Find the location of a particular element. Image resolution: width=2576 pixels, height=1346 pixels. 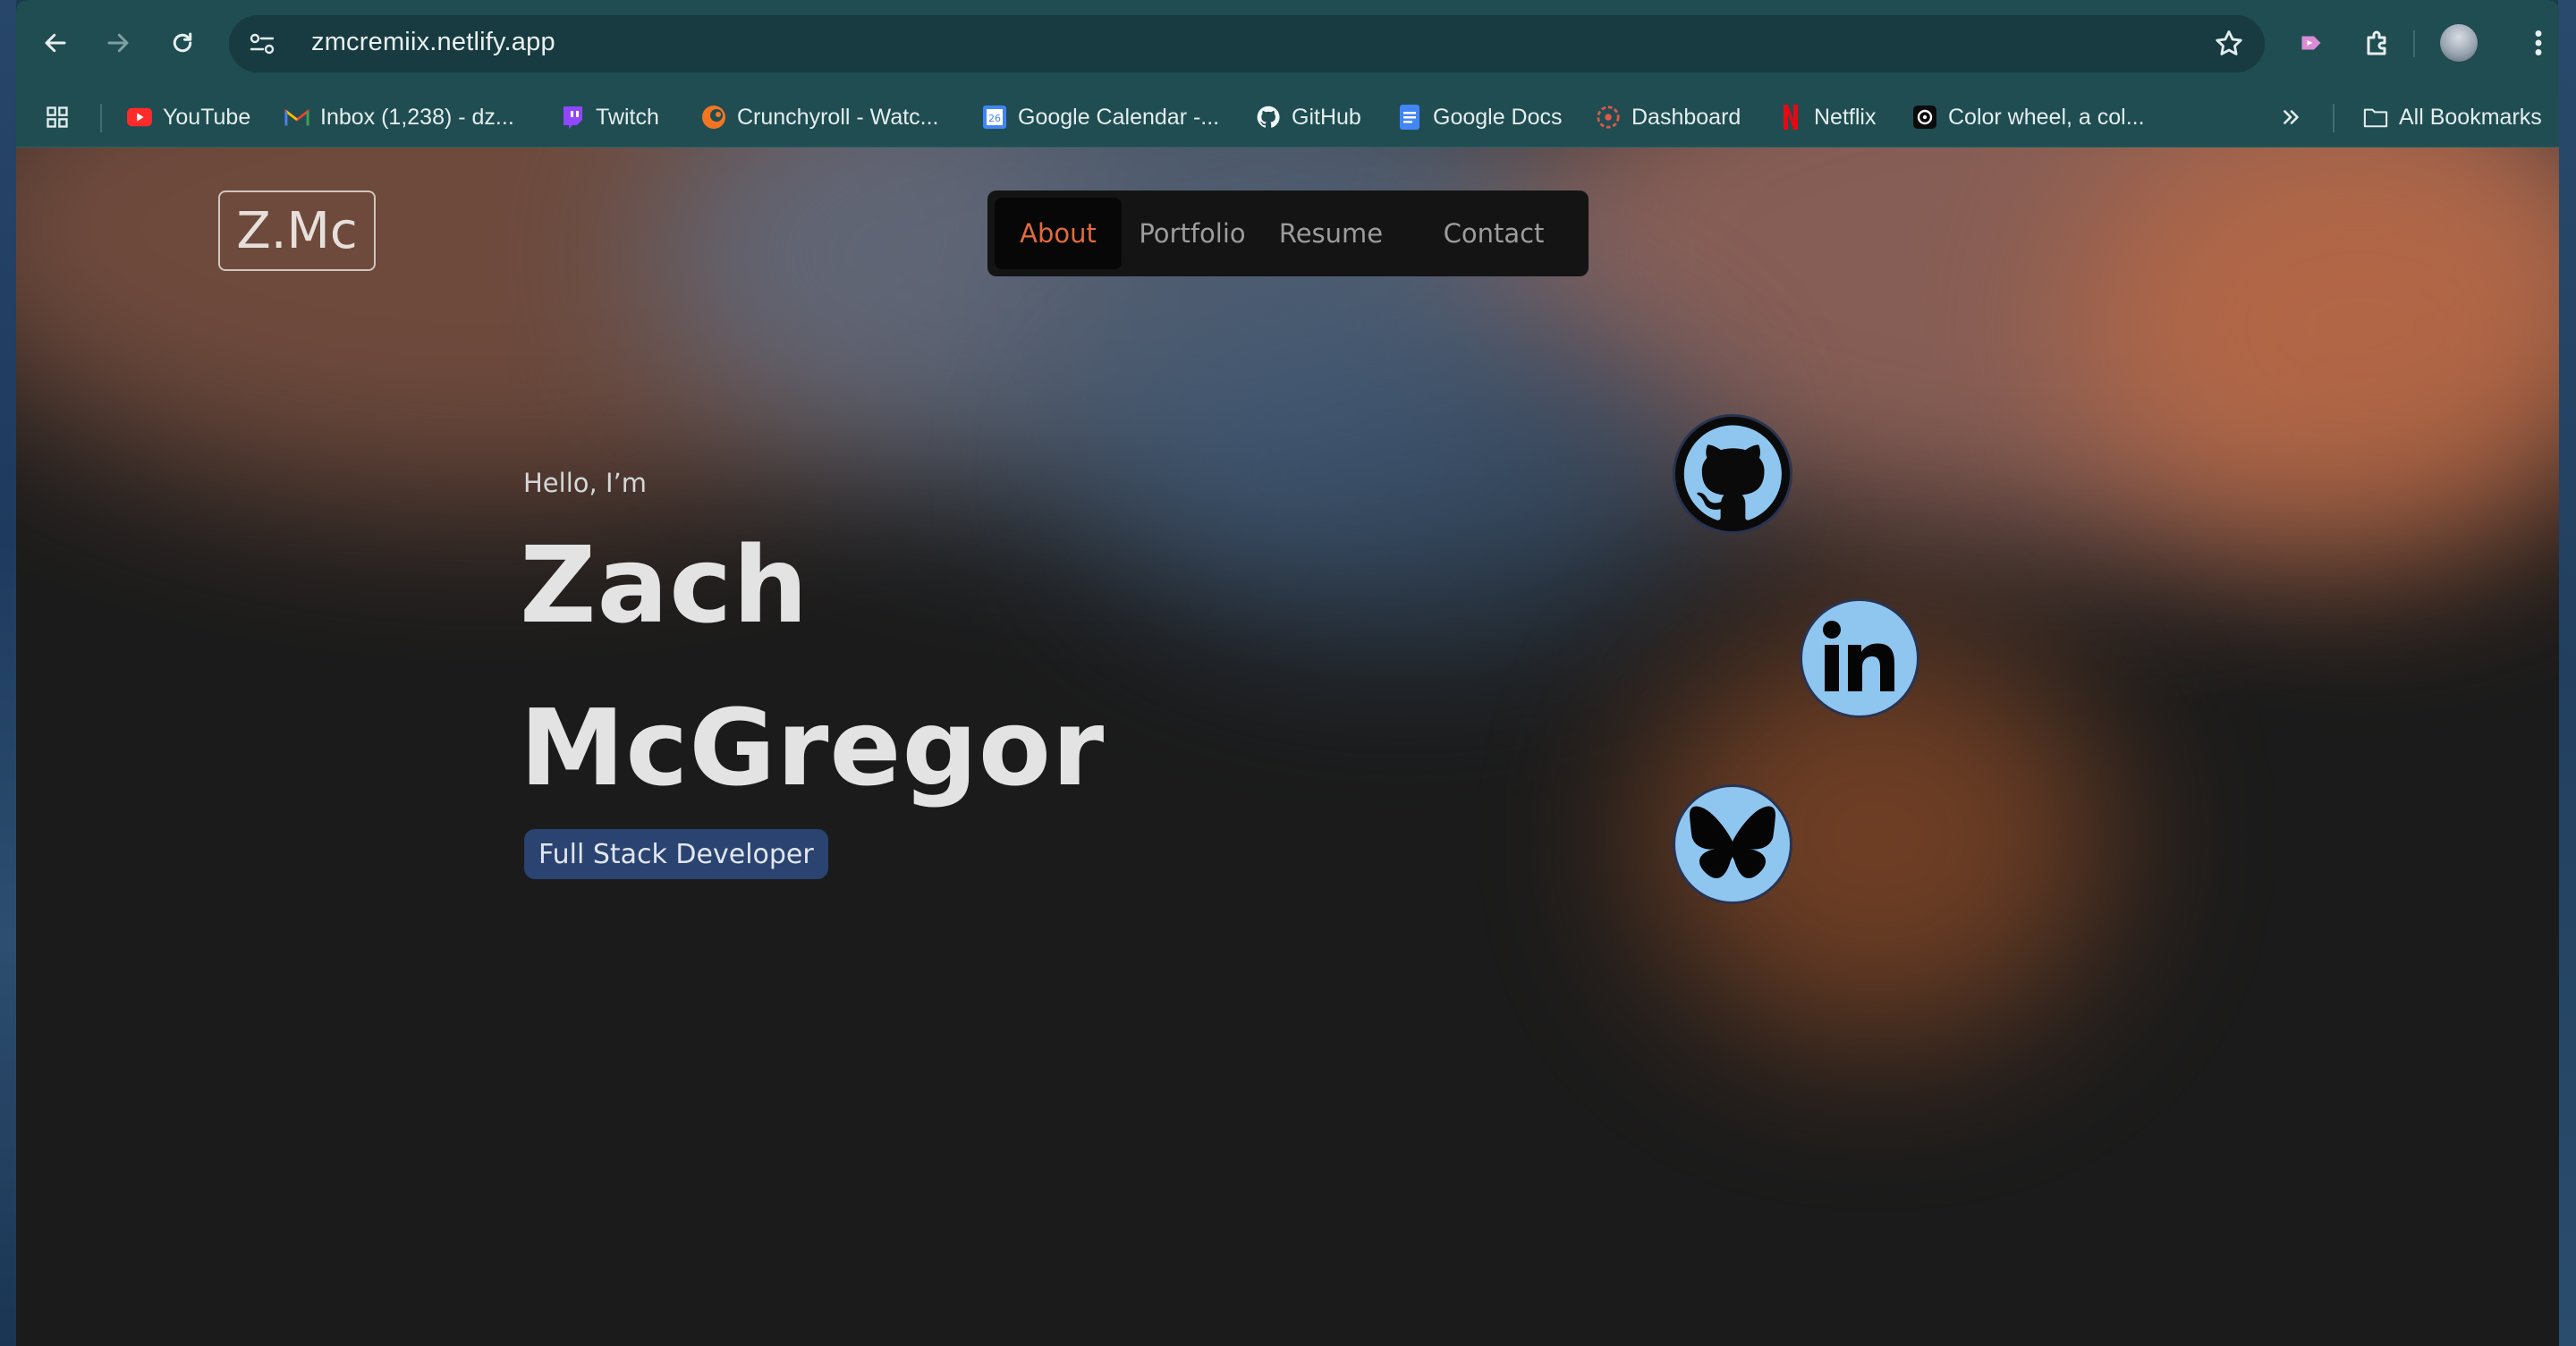

bluesky-butterfly-icon is located at coordinates (1732, 842).